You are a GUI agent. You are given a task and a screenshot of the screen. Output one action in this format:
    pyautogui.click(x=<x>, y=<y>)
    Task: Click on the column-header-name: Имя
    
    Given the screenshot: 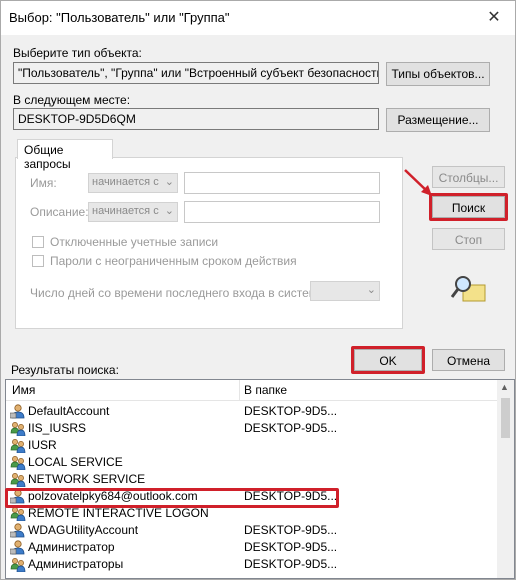 What is the action you would take?
    pyautogui.click(x=23, y=390)
    